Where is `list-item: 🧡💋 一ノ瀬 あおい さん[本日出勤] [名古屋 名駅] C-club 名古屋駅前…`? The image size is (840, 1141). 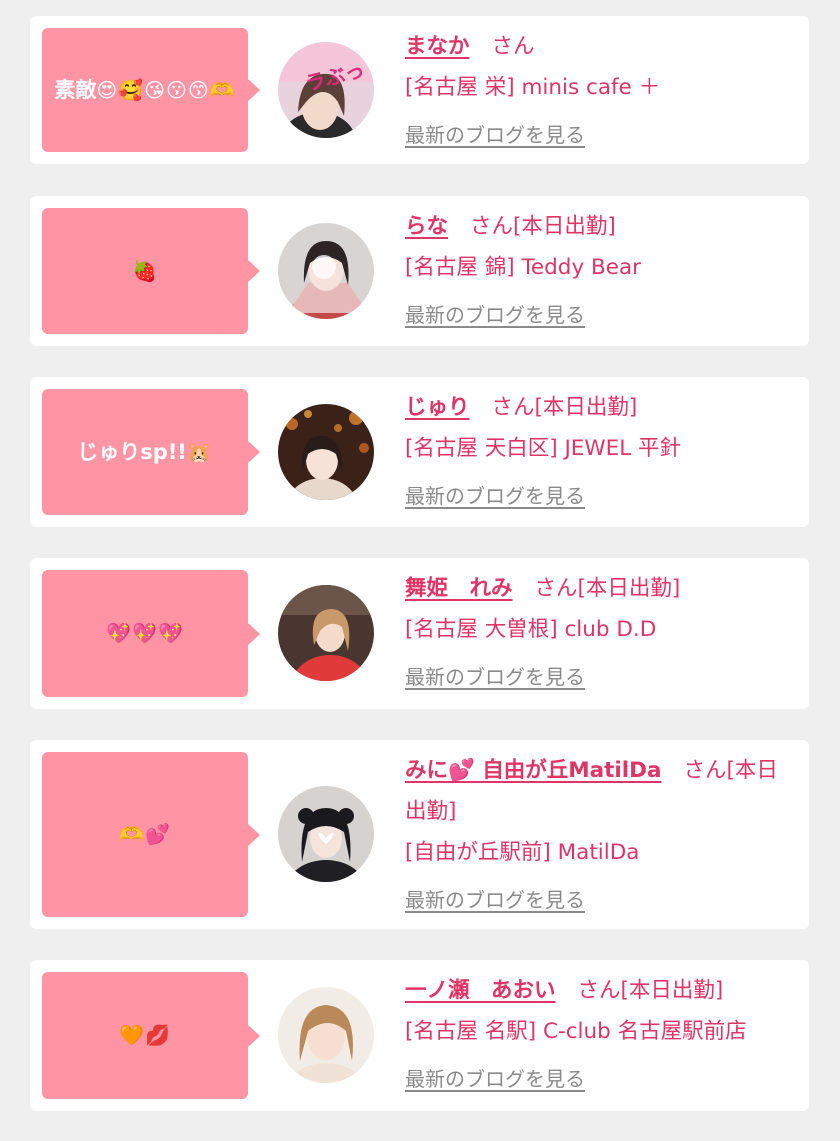
list-item: 🧡💋 一ノ瀬 あおい さん[本日出勤] [名古屋 名駅] C-club 名古屋駅前… is located at coordinates (419, 1035).